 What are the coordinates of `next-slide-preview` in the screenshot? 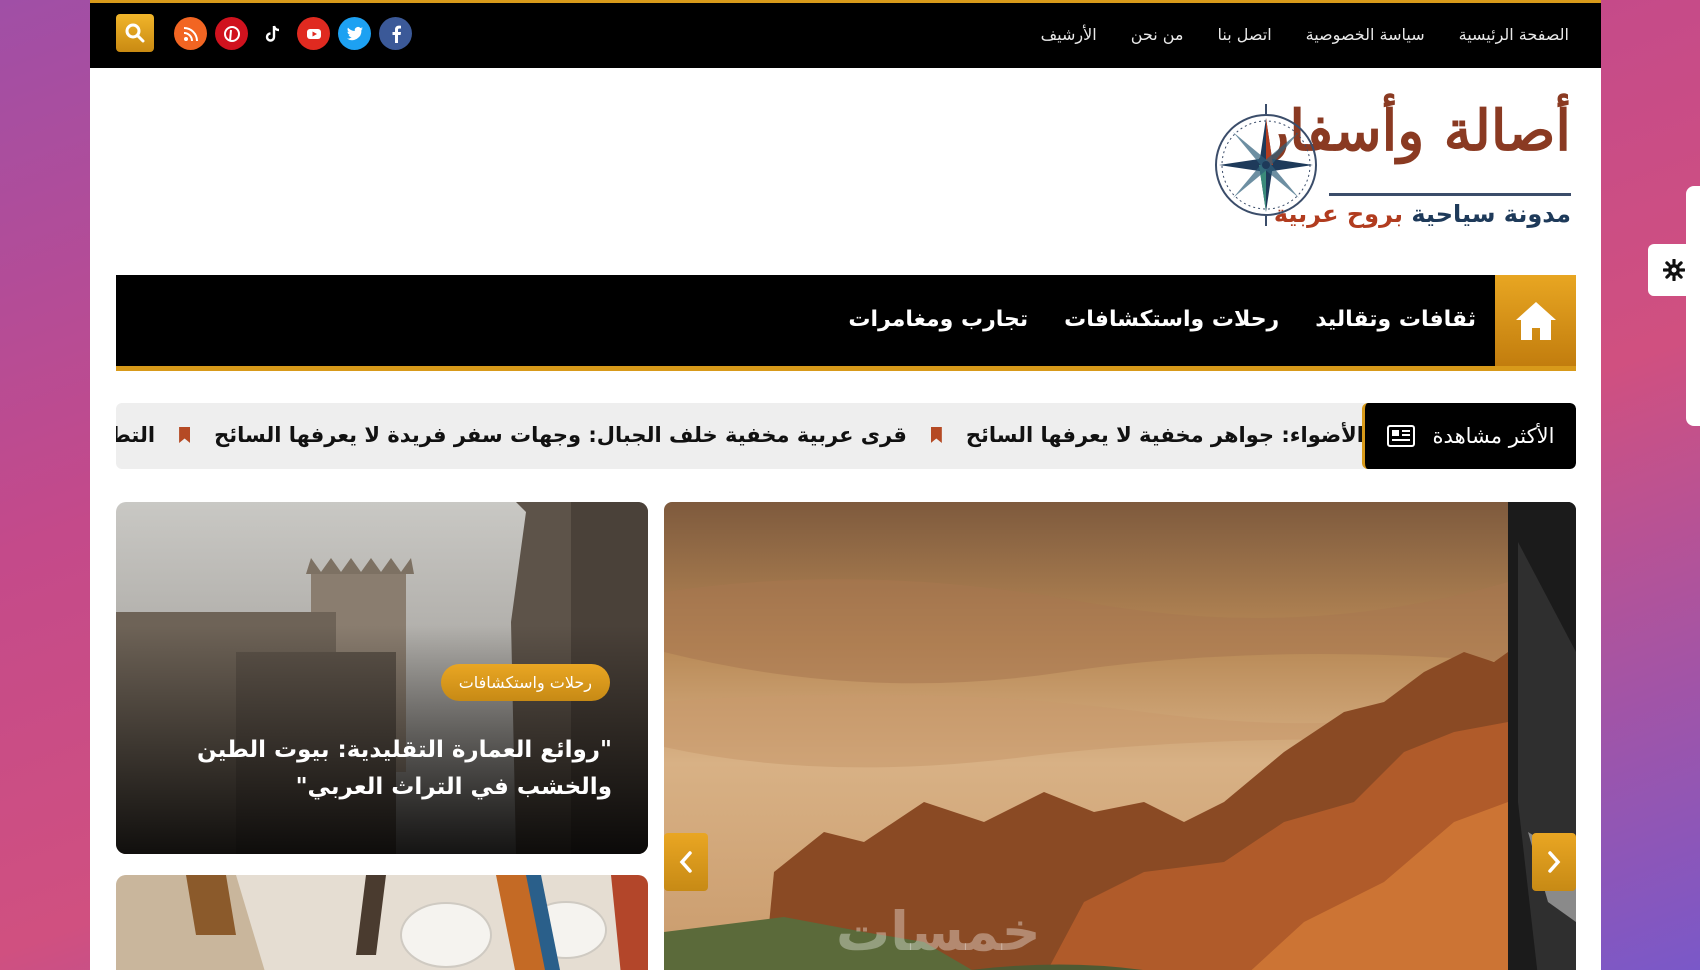 It's located at (1542, 736).